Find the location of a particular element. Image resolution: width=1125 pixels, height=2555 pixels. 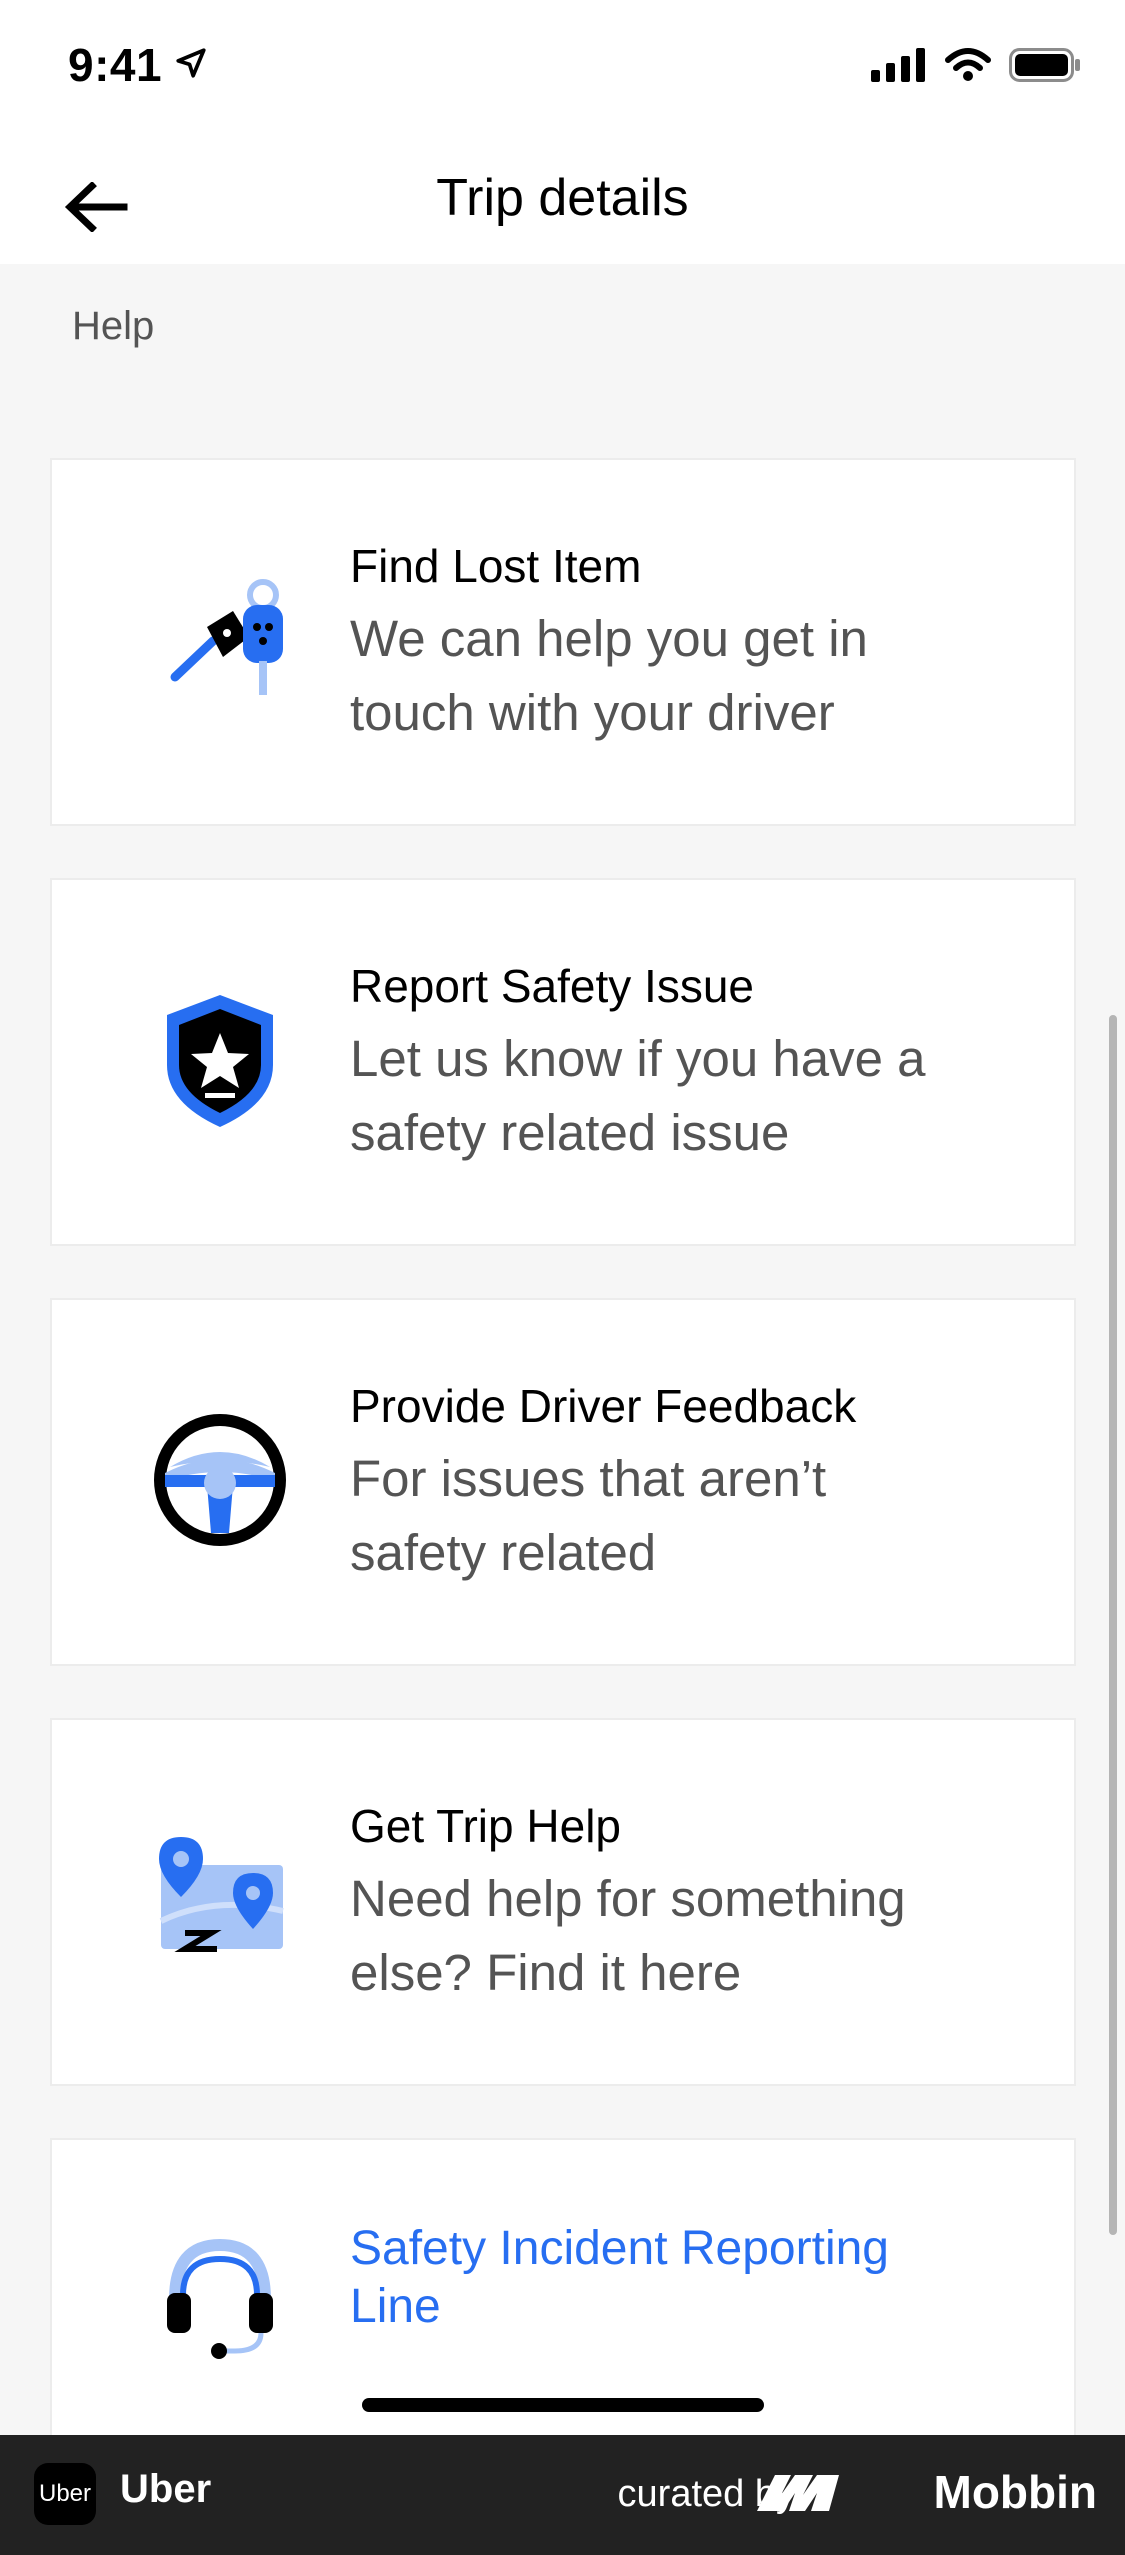

status-bar: 9:41 is located at coordinates (562, 70).